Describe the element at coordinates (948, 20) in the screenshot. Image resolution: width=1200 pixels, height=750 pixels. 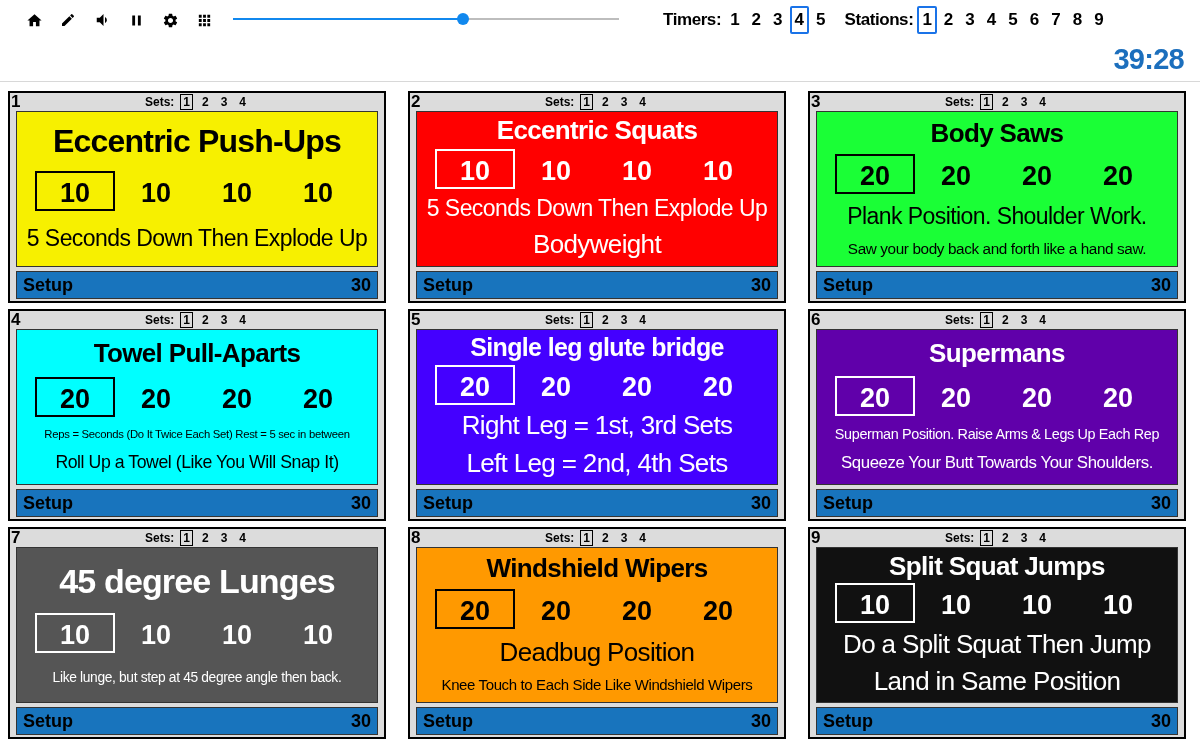
I see `station-option: 2` at that location.